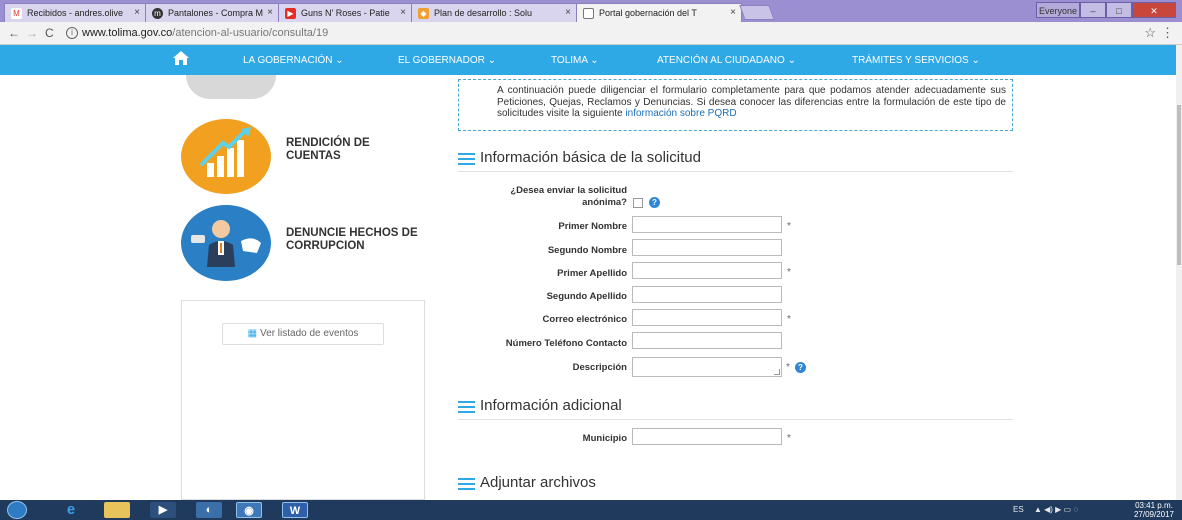 The height and width of the screenshot is (520, 1182). I want to click on page-icon, so click(588, 13).